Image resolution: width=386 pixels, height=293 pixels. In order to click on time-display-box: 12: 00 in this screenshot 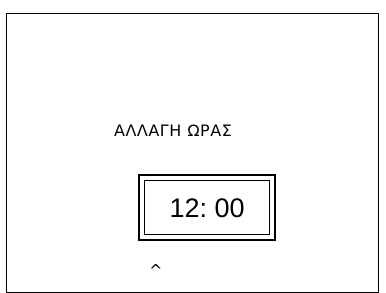, I will do `click(207, 207)`.